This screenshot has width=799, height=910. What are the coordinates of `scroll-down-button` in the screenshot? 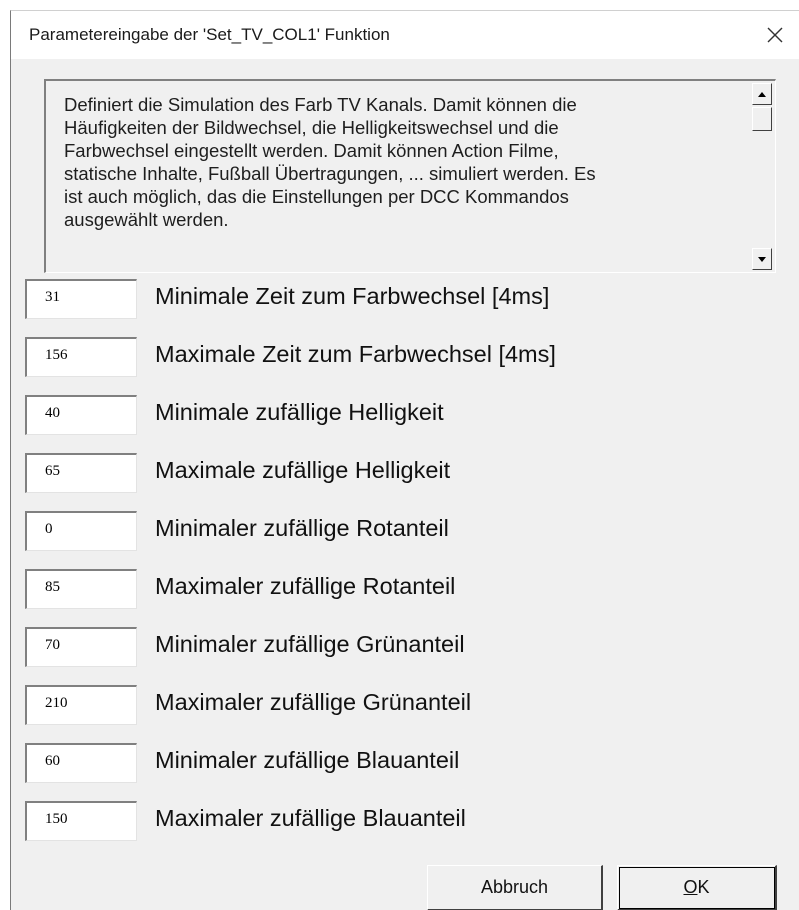 It's located at (762, 259).